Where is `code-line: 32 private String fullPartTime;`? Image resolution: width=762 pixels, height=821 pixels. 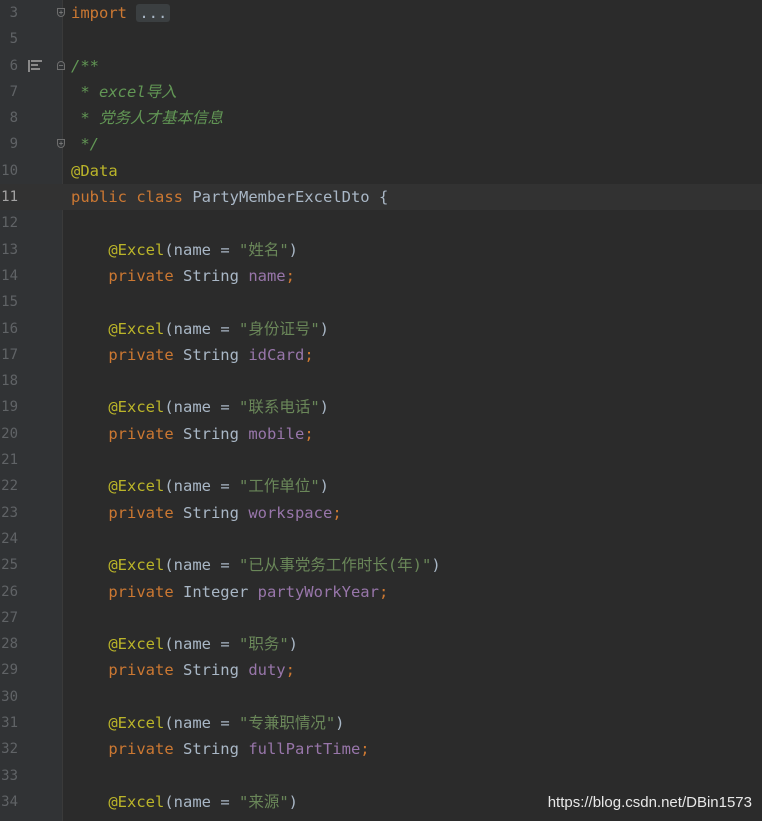
code-line: 32 private String fullPartTime; is located at coordinates (381, 749).